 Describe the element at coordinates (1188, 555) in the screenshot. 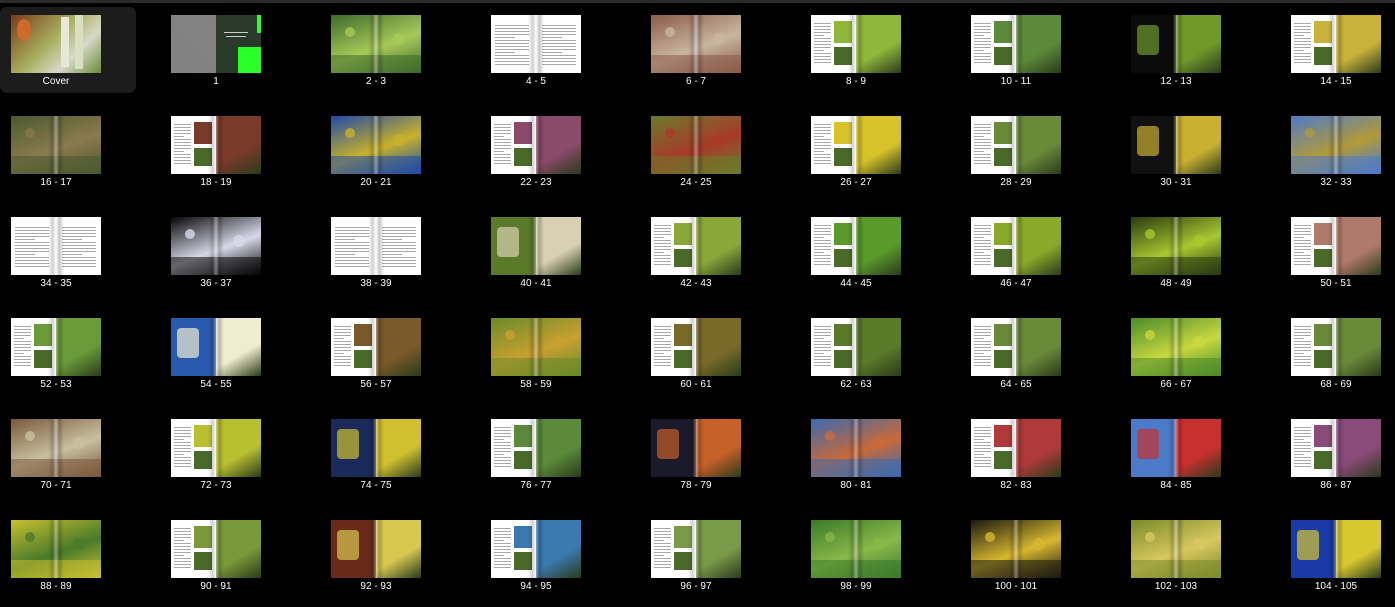

I see `page-thumbnail: 102 - 103` at that location.